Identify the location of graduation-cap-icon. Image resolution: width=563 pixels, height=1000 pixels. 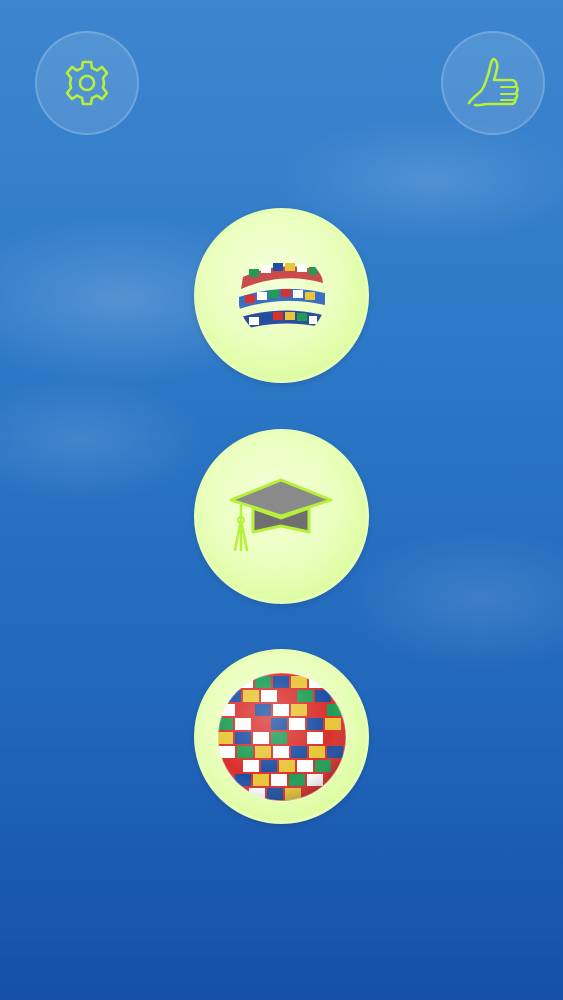
(280, 514).